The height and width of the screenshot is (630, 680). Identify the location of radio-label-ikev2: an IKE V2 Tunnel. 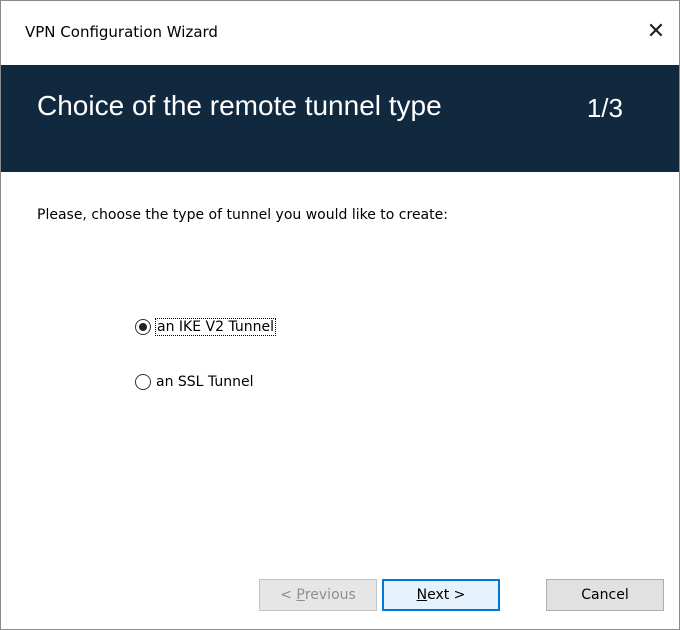
(215, 327).